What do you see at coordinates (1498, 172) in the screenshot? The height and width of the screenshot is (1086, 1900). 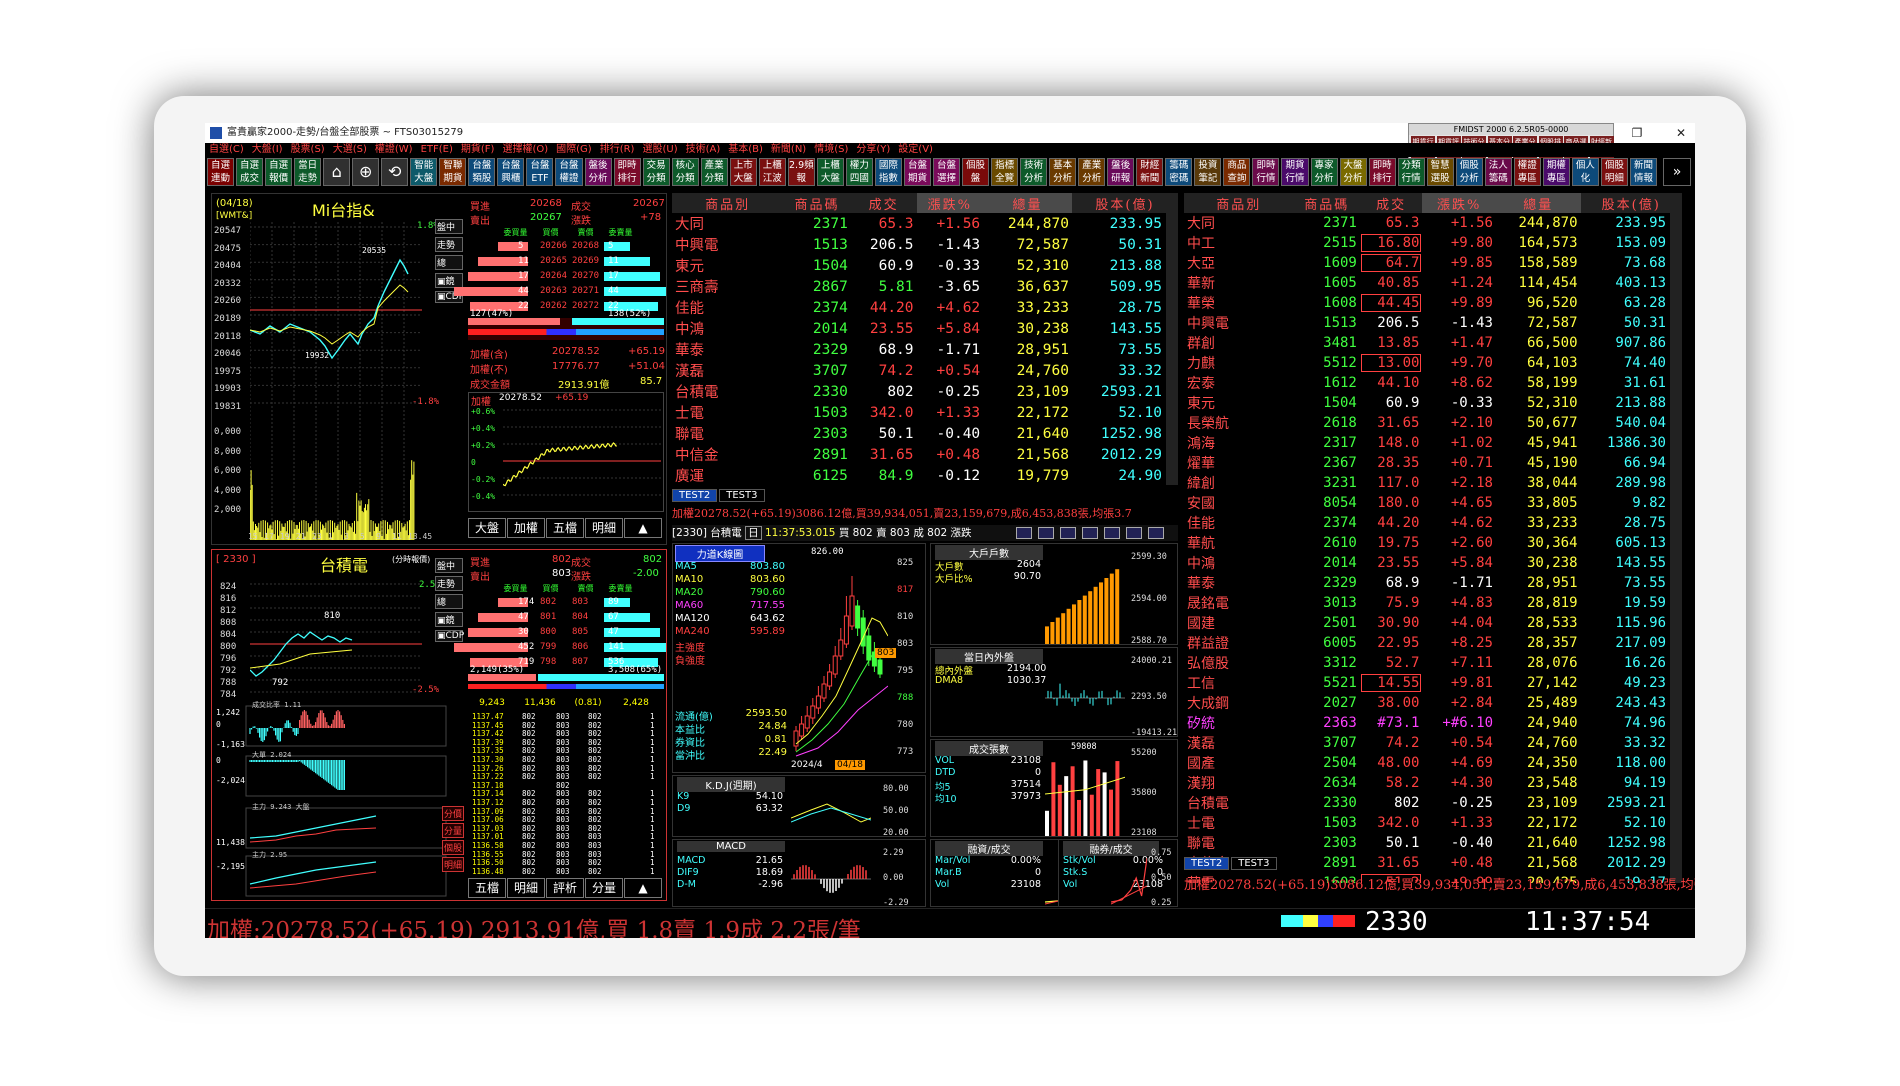 I see `toolbar-button-44: 法人籌碼` at bounding box center [1498, 172].